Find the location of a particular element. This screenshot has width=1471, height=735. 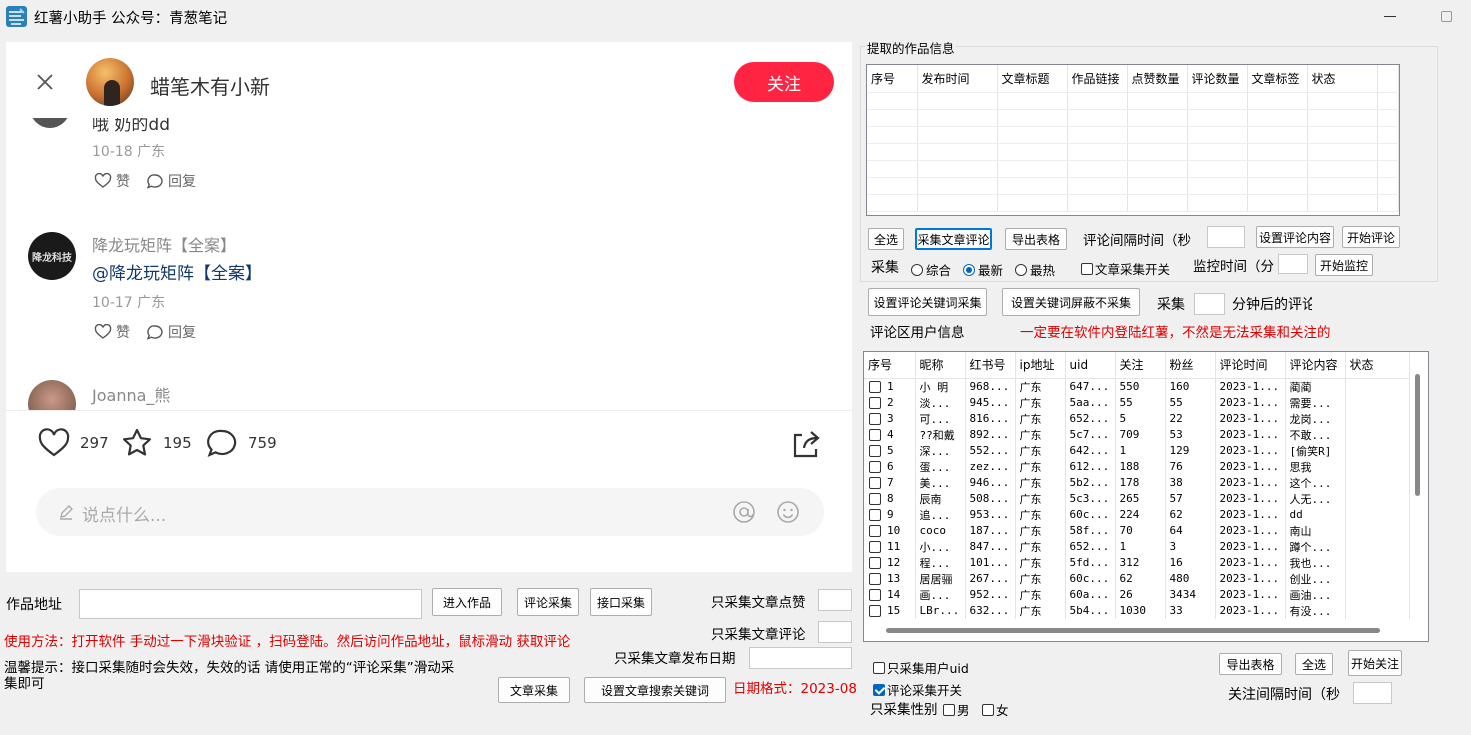

comments-export-button: 导出表格 is located at coordinates (1250, 664).